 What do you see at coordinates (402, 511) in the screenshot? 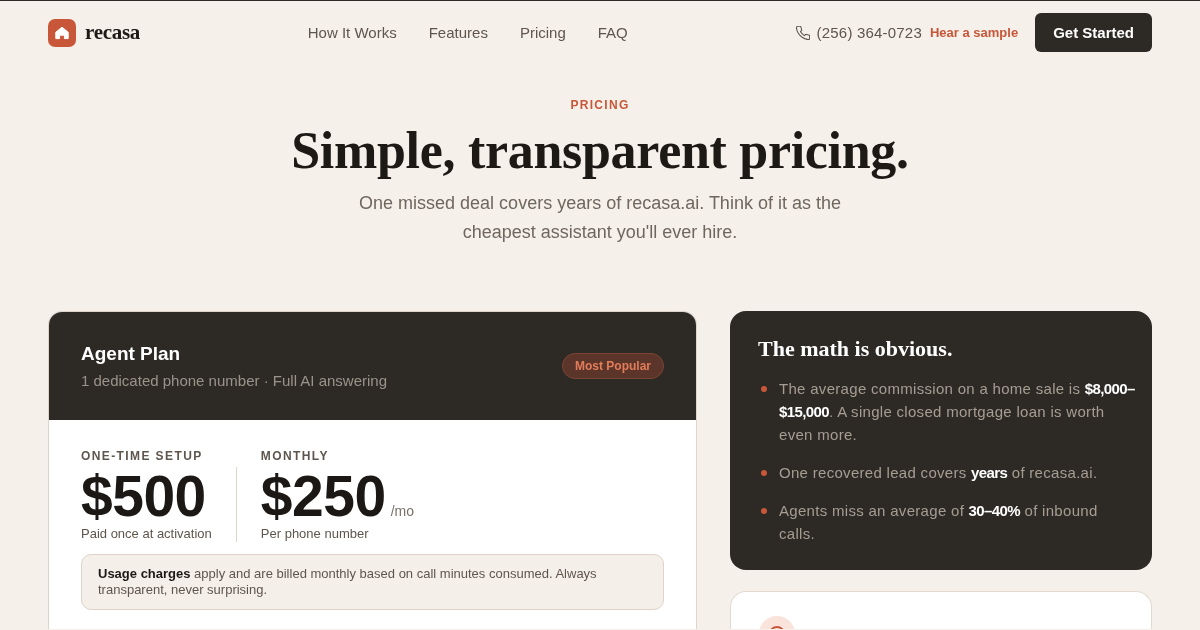
I see `price-unit: /mo` at bounding box center [402, 511].